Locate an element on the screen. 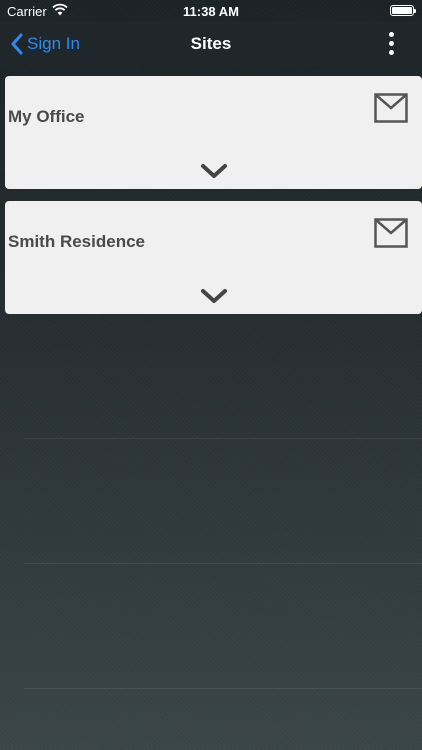 The height and width of the screenshot is (750, 422). page-title: Sites is located at coordinates (211, 43).